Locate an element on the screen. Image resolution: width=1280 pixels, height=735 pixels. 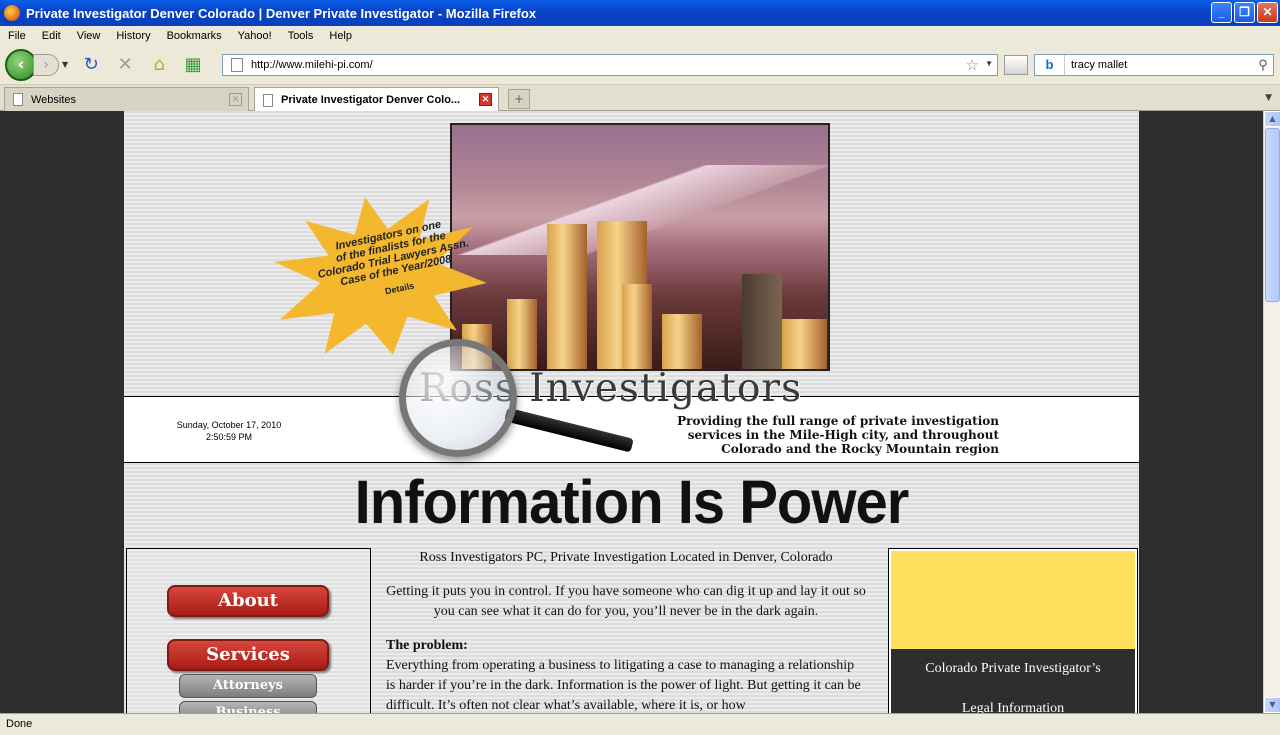
menu-help: Help is located at coordinates (340, 36).